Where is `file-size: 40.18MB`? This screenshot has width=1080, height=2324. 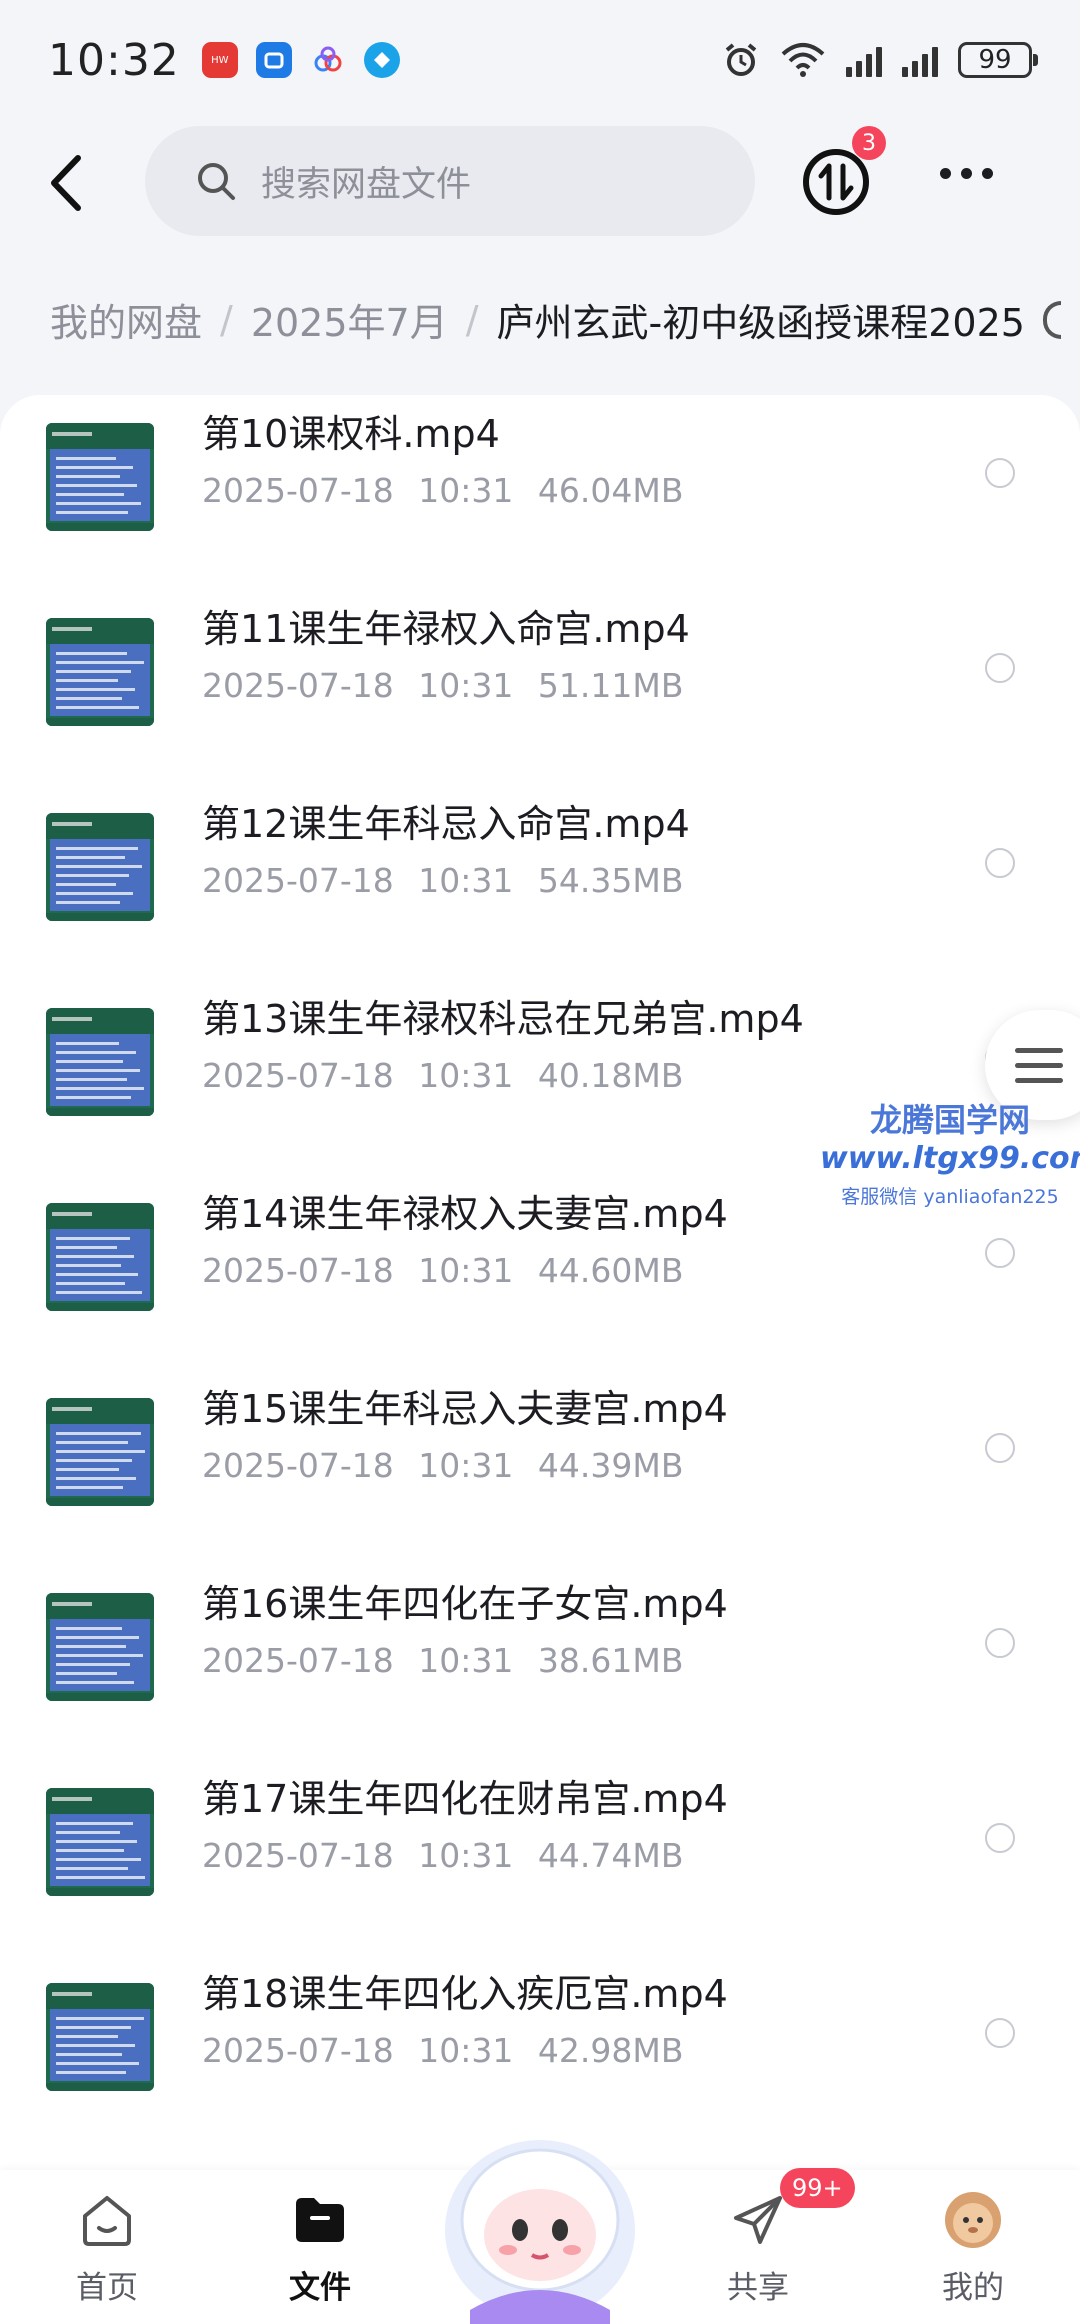
file-size: 40.18MB is located at coordinates (610, 1075).